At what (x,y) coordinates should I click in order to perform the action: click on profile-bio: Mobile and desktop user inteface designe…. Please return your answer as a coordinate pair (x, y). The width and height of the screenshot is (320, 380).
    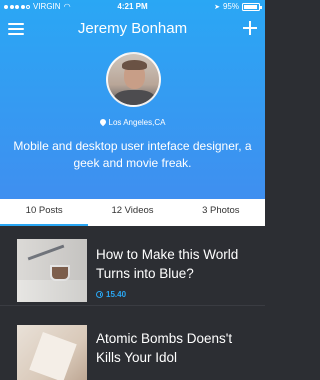
    Looking at the image, I should click on (132, 154).